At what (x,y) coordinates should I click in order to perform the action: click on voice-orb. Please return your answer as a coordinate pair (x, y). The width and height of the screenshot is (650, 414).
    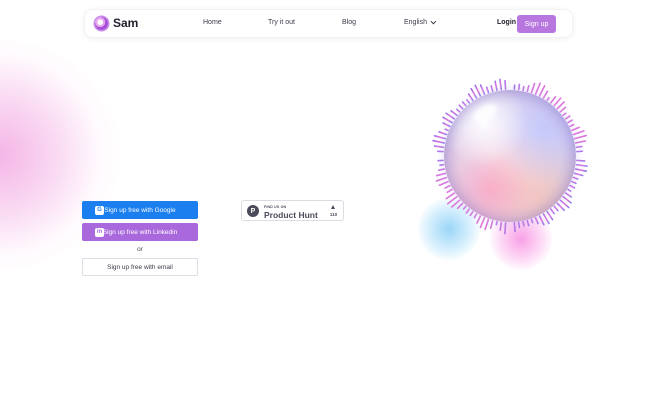
    Looking at the image, I should click on (510, 156).